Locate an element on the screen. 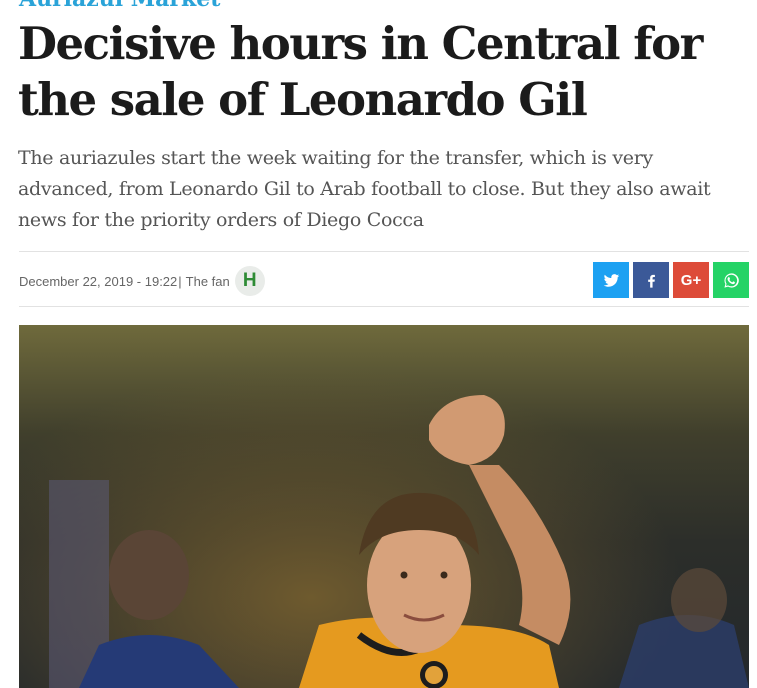  share-googleplus-button: G+ is located at coordinates (691, 280).